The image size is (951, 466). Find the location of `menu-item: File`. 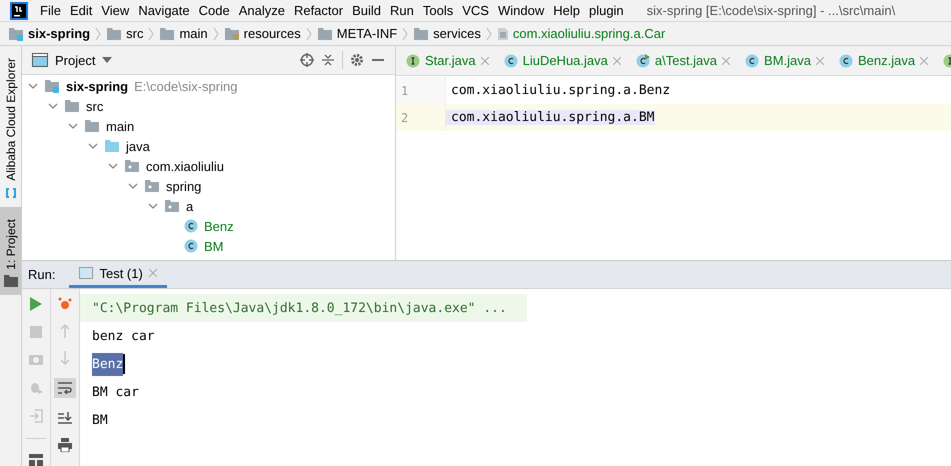

menu-item: File is located at coordinates (50, 10).